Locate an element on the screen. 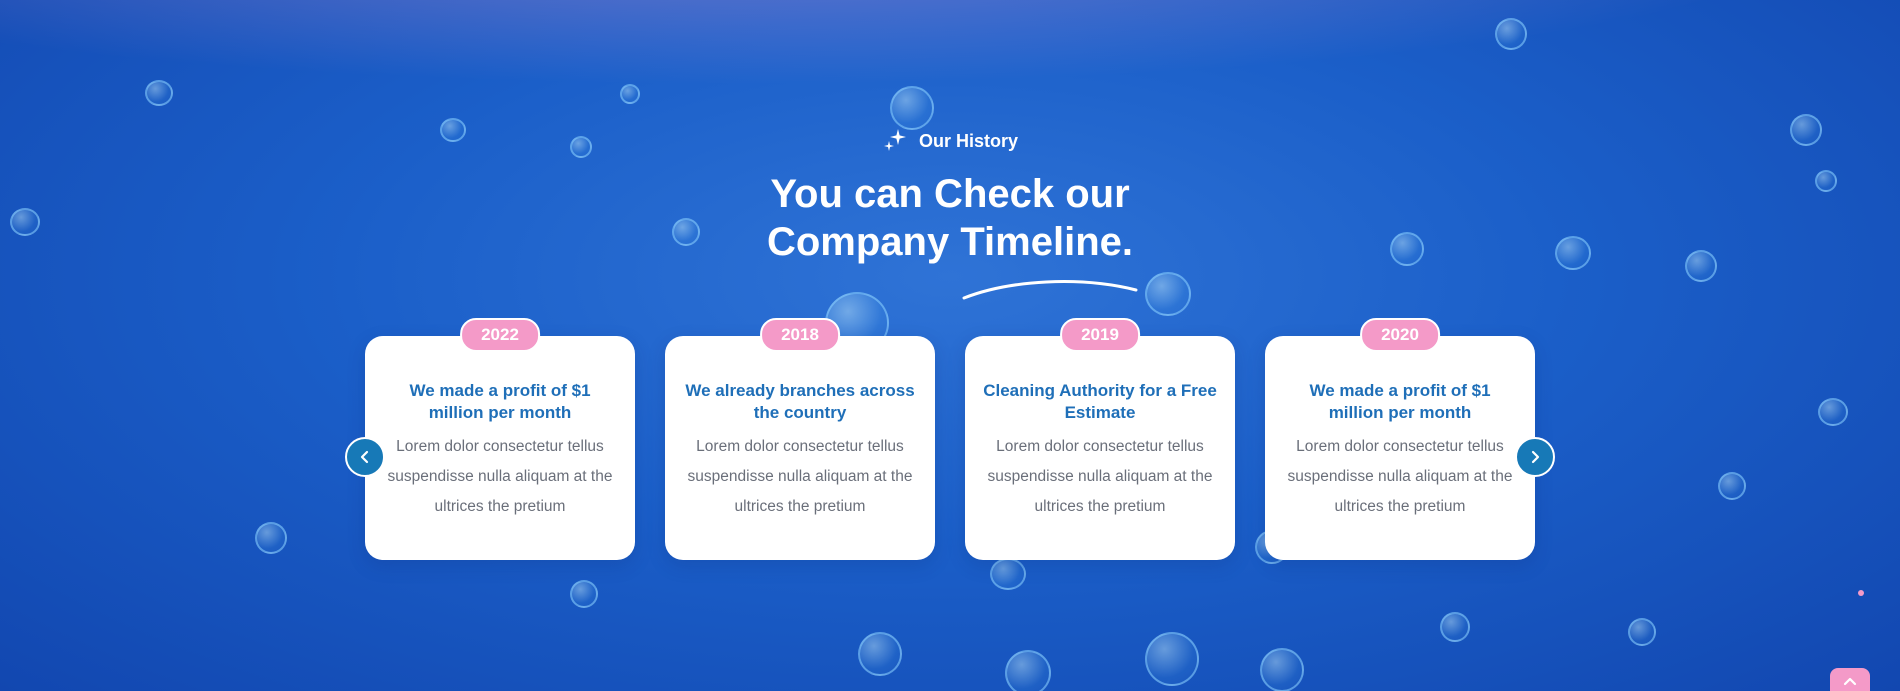 This screenshot has height=691, width=1900. year-badge: 2022 is located at coordinates (500, 335).